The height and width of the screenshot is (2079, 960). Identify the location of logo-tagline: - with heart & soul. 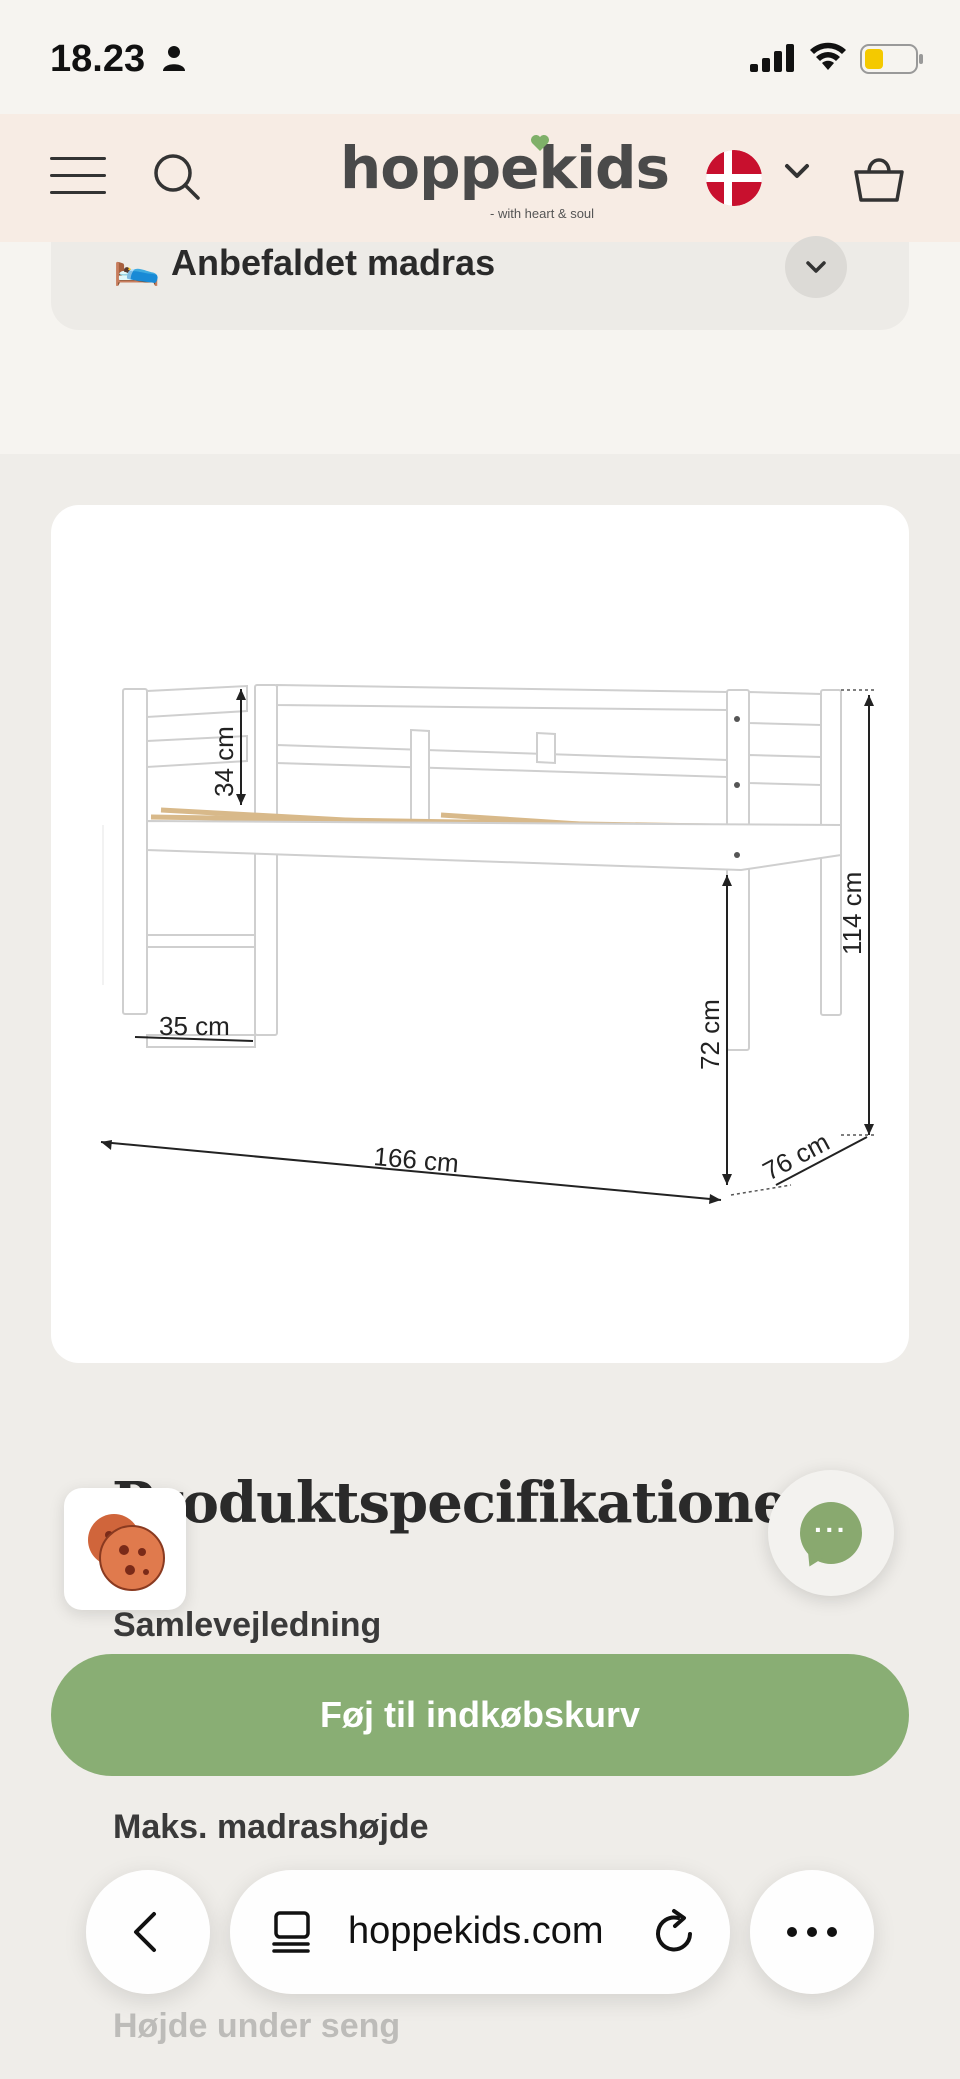
(542, 213).